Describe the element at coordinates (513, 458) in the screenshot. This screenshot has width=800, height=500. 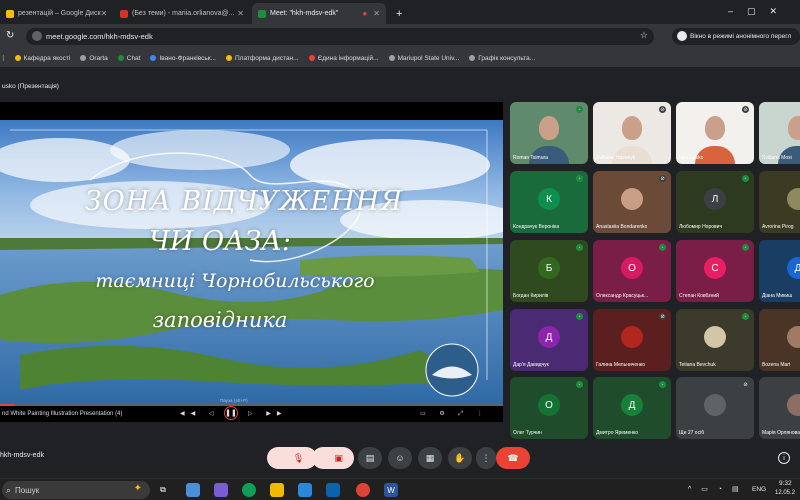
I see `leave-call-button: ☎` at that location.